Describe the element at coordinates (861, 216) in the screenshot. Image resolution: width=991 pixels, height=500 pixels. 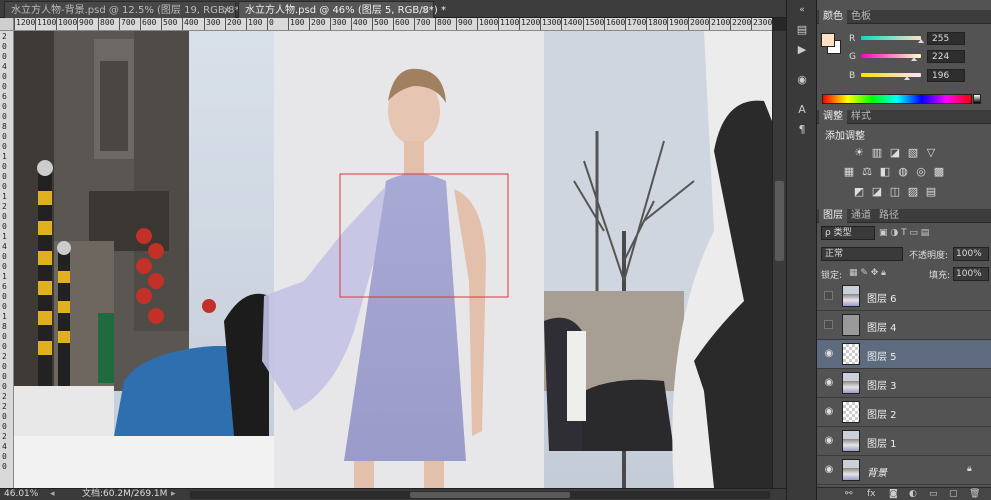
I see `tab-channels: 通道` at that location.